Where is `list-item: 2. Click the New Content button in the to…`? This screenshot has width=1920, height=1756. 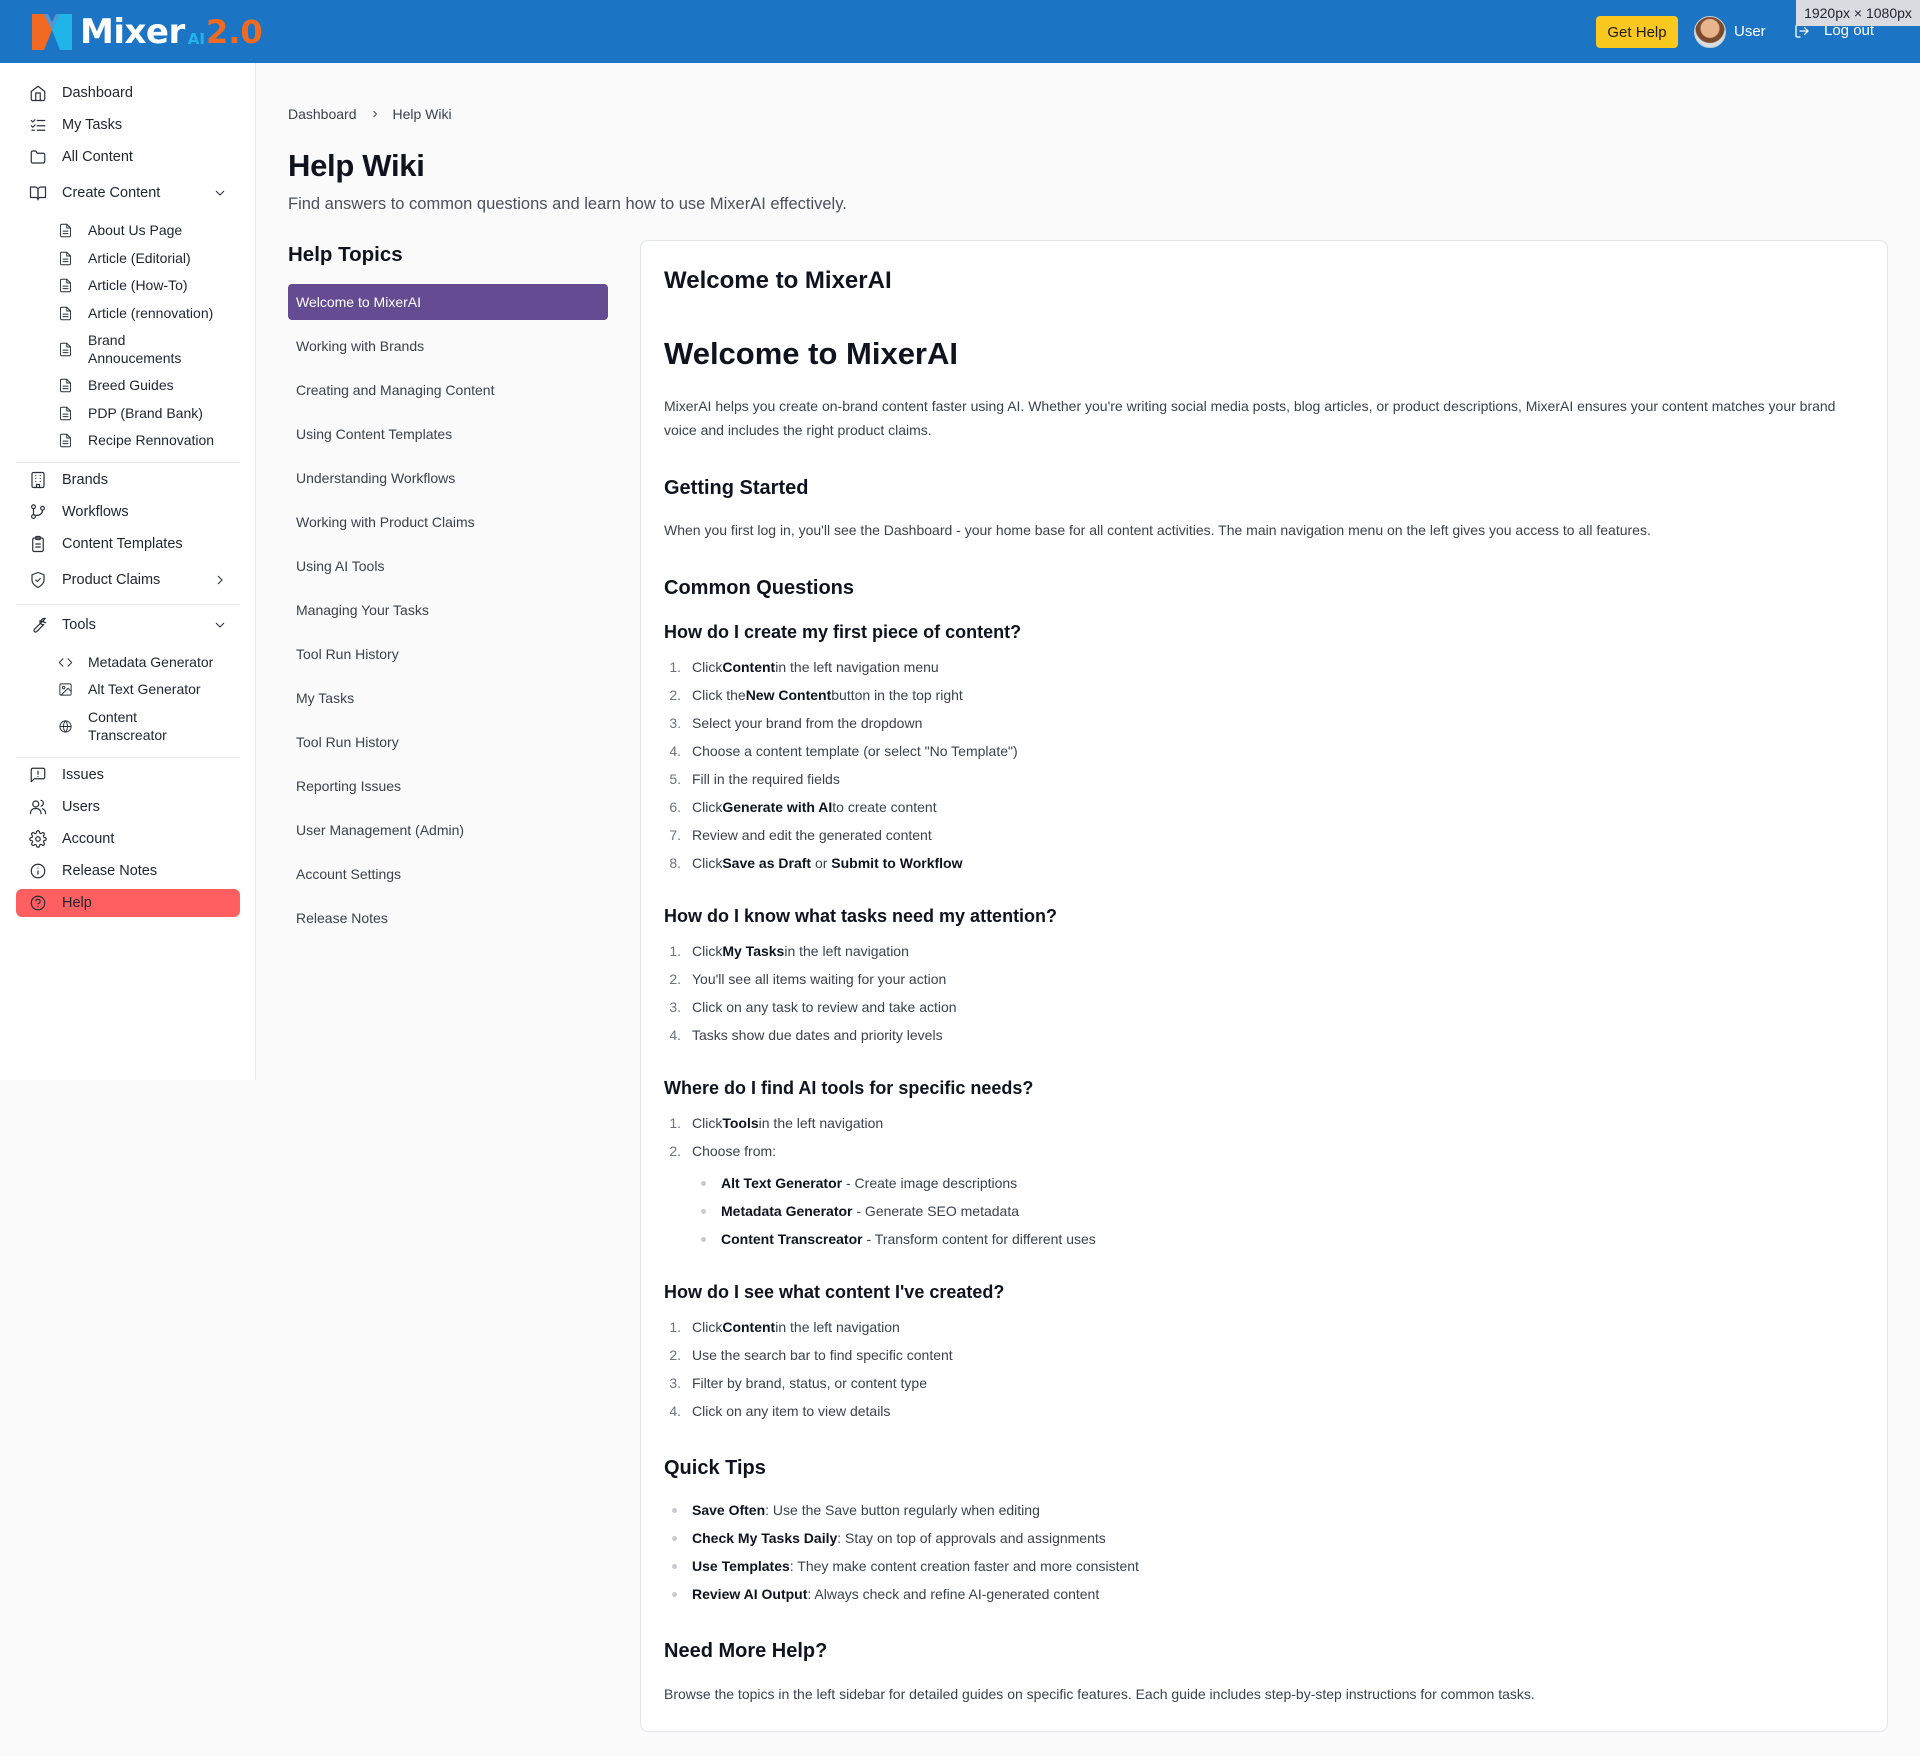
list-item: 2. Click the New Content button in the to… is located at coordinates (816, 695).